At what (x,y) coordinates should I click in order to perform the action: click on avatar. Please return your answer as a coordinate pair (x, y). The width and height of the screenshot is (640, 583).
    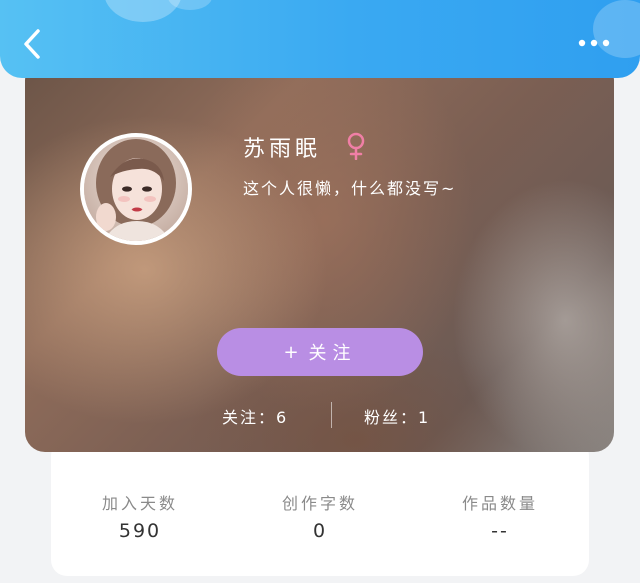
    Looking at the image, I should click on (136, 189).